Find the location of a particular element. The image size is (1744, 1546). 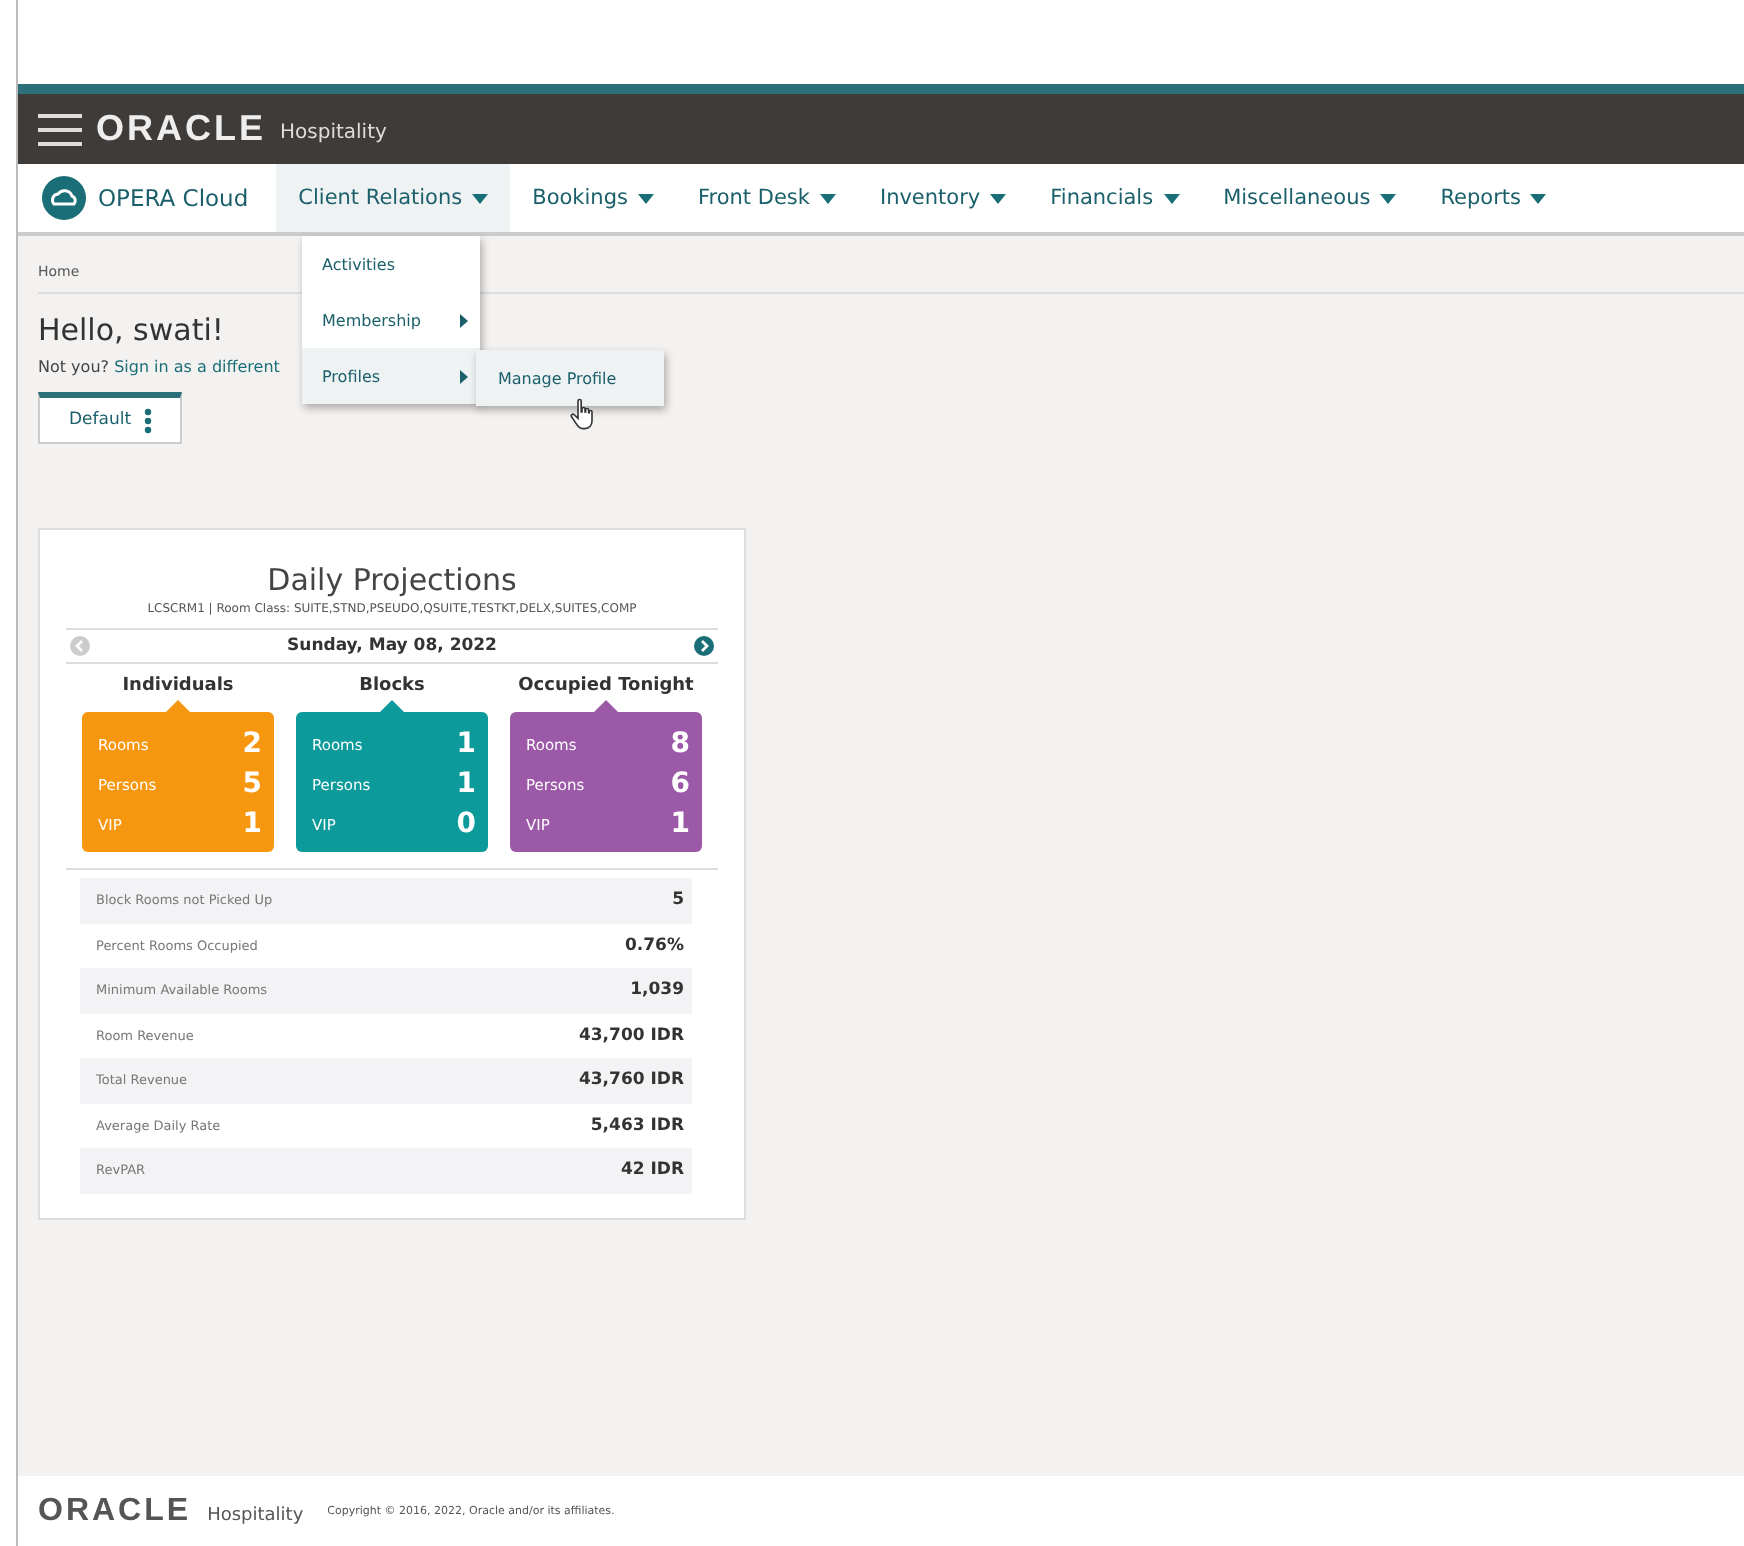

stat-value: 5 is located at coordinates (678, 900).